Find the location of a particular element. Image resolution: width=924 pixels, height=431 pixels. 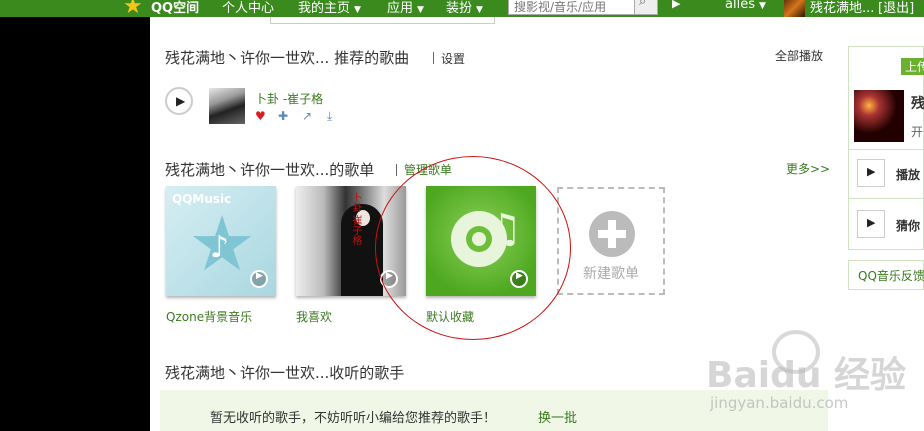

singers-empty-text: 暂无收听的歌手，不妨听听小编给您推荐的歌手！ is located at coordinates (353, 418).